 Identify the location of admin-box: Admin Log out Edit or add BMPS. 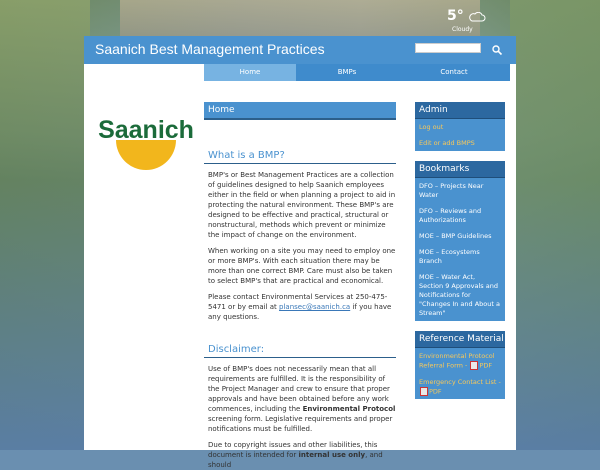
(460, 126).